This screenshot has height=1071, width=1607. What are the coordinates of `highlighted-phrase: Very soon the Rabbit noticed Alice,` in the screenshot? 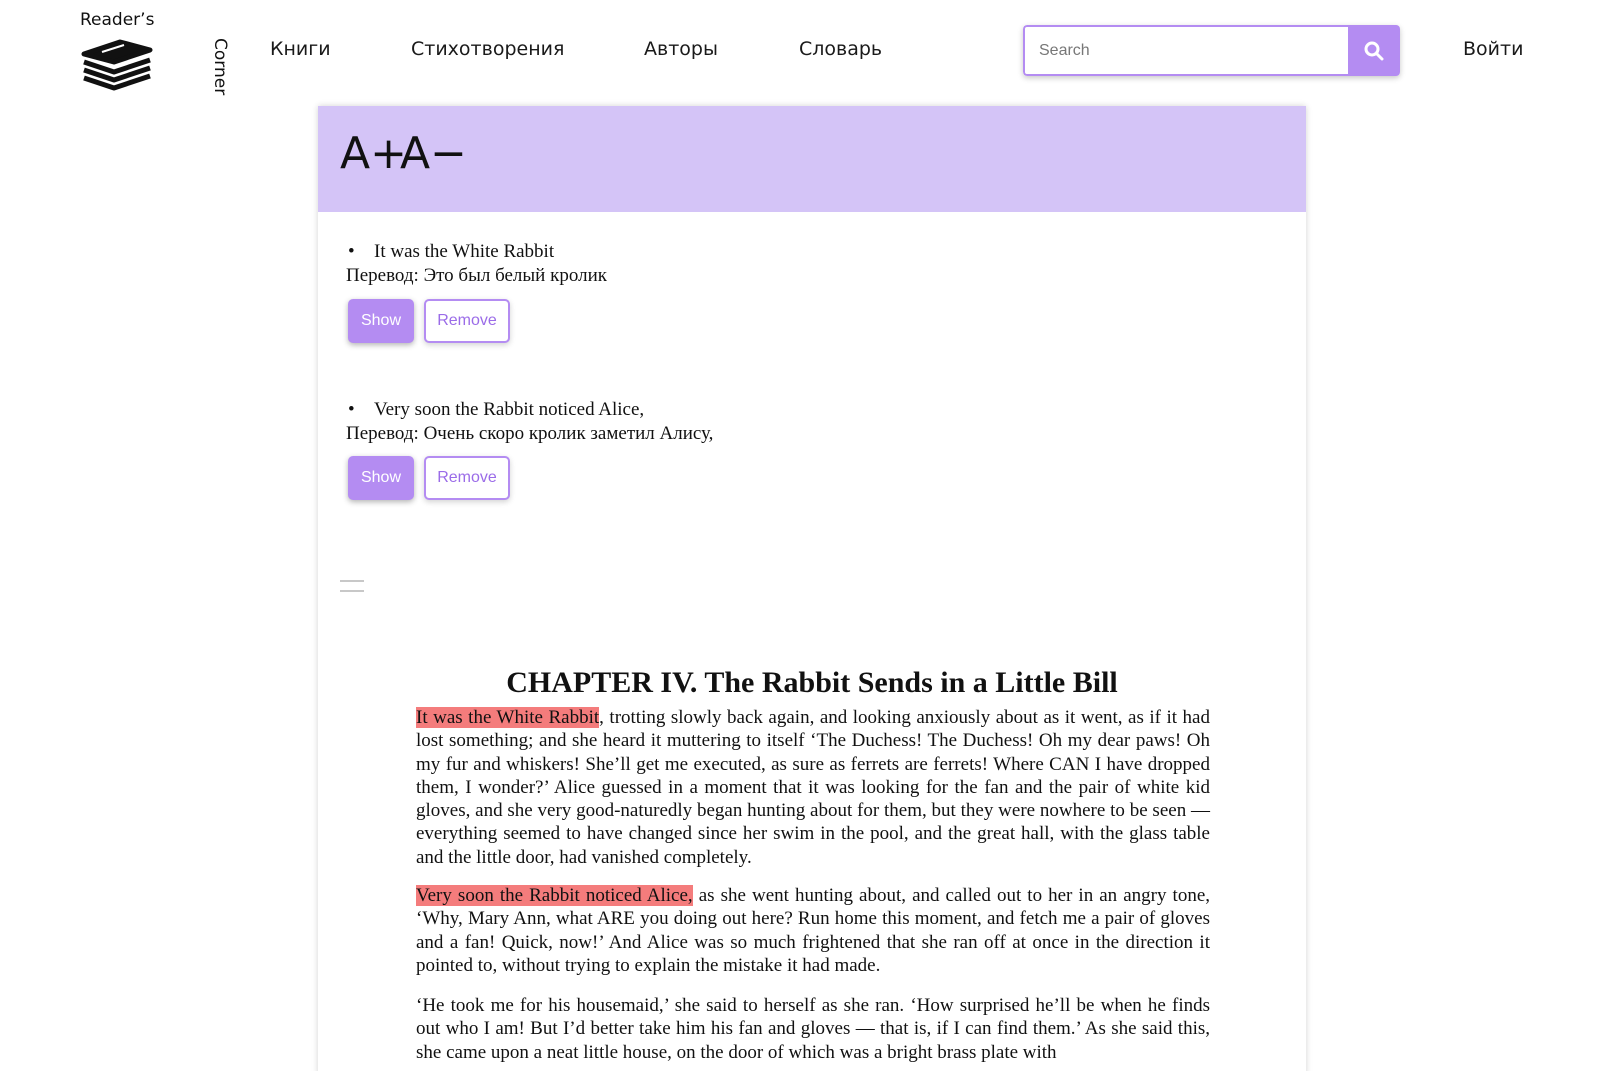 It's located at (554, 895).